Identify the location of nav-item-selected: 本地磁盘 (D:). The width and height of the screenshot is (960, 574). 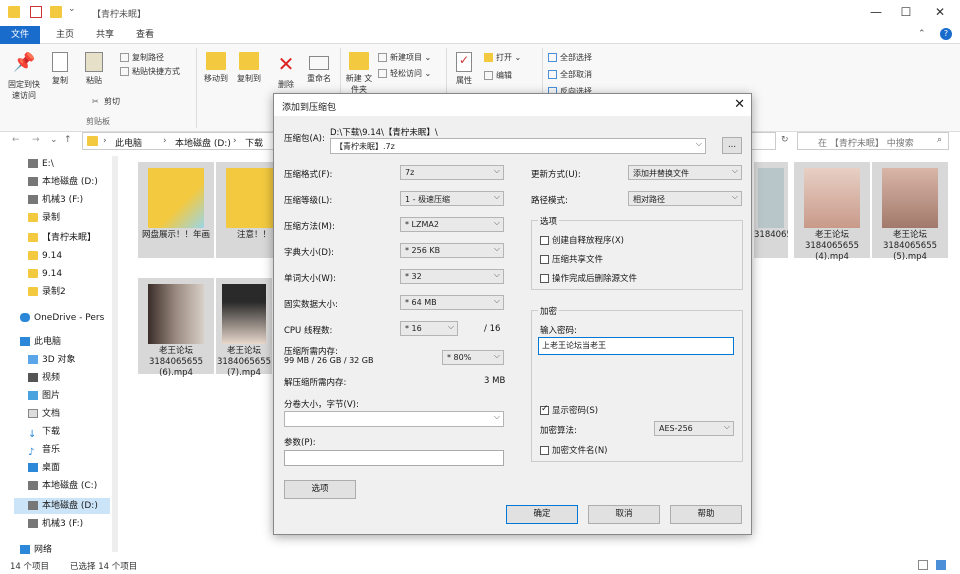
(62, 506).